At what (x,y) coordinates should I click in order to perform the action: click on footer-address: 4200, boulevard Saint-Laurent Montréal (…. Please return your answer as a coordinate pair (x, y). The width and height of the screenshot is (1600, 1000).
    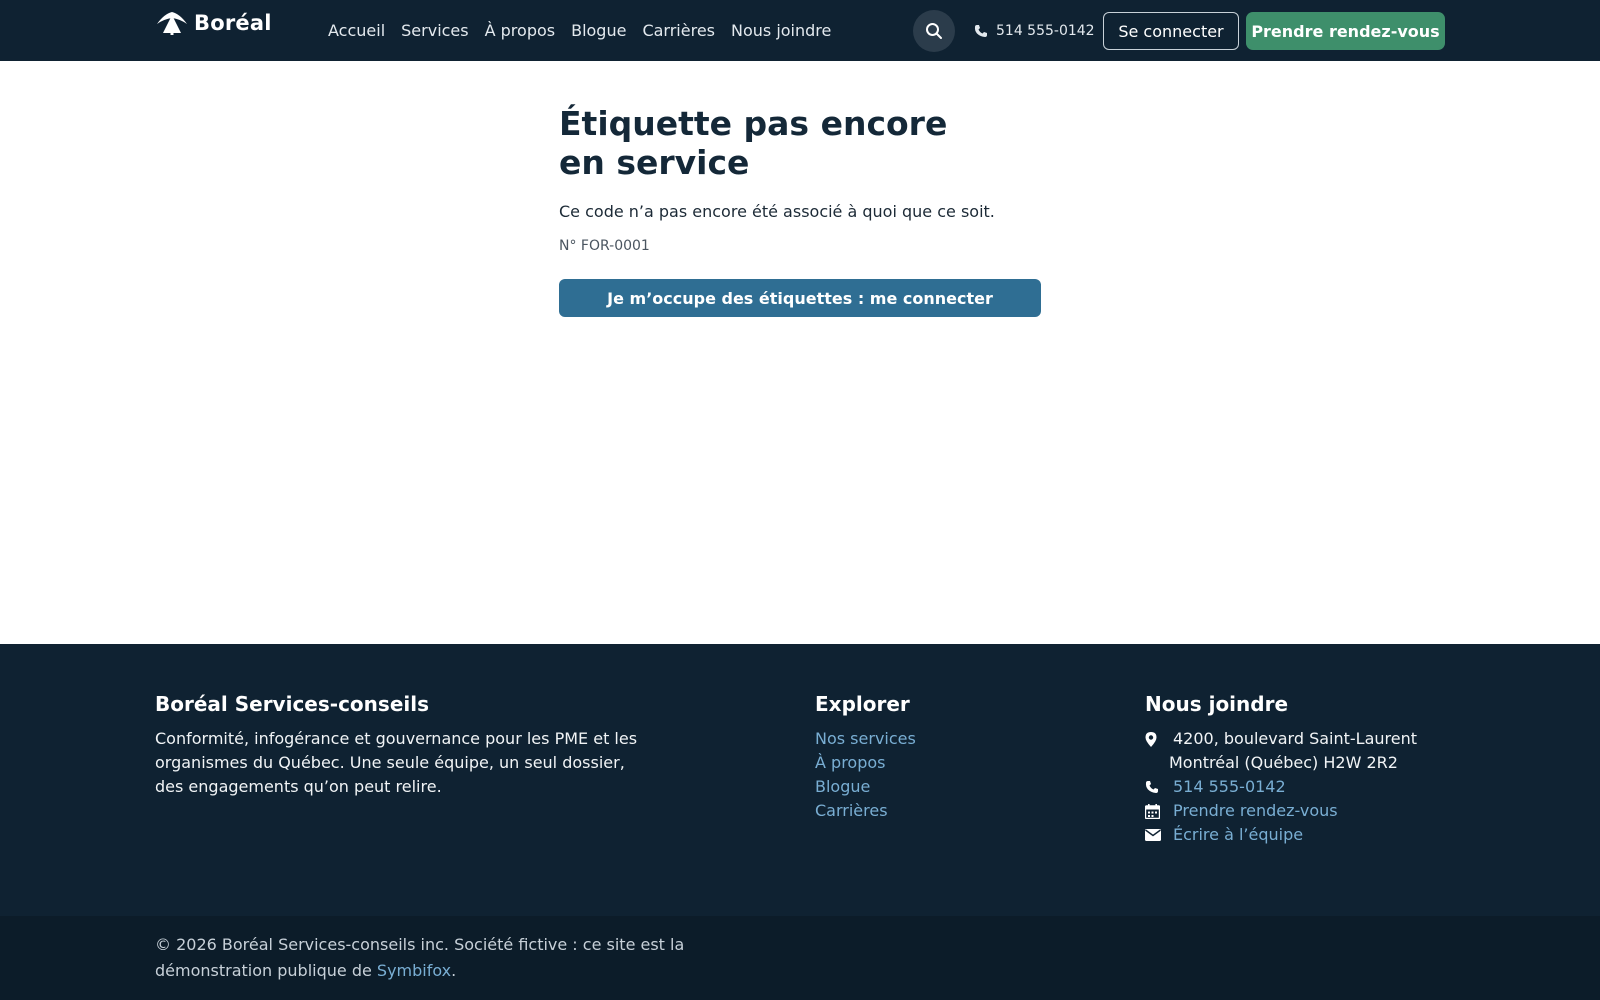
    Looking at the image, I should click on (1281, 751).